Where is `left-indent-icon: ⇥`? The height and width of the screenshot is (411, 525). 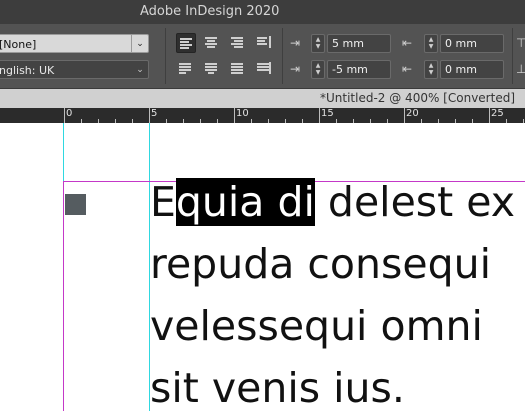
left-indent-icon: ⇥ is located at coordinates (295, 43).